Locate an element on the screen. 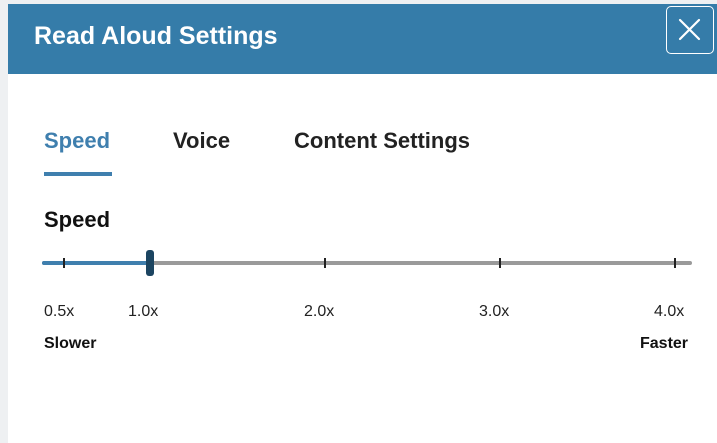 This screenshot has width=717, height=443. tick-label-2-0x: 2.0x is located at coordinates (319, 311).